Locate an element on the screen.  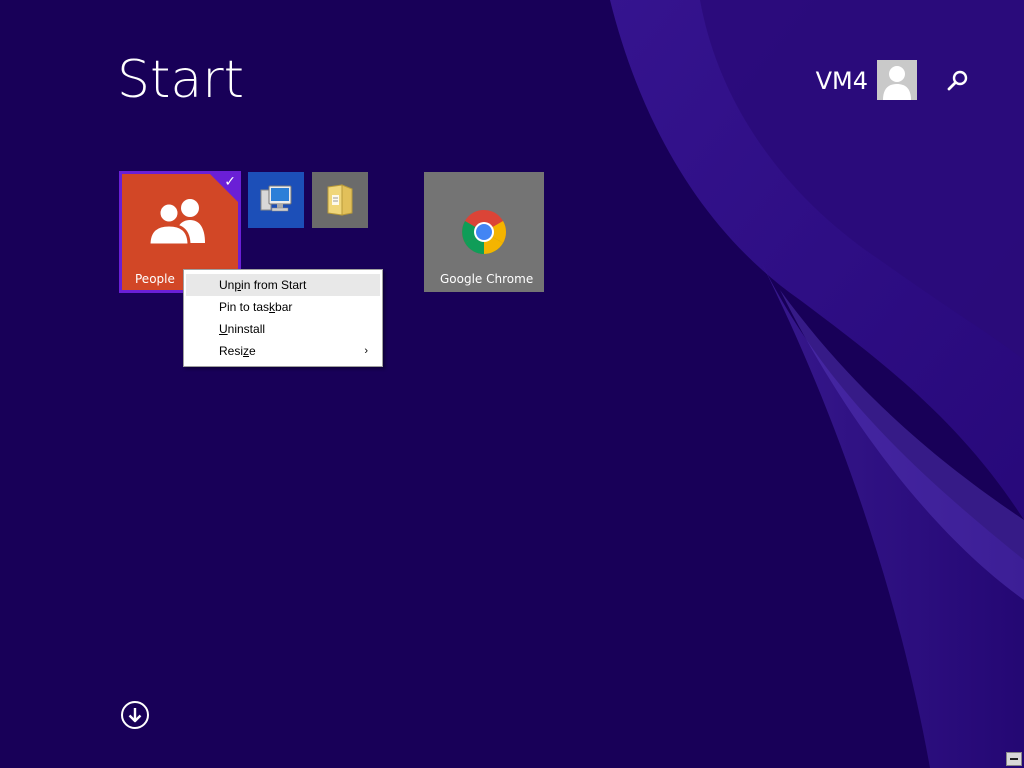
arrow-down-circle-icon is located at coordinates (135, 715).